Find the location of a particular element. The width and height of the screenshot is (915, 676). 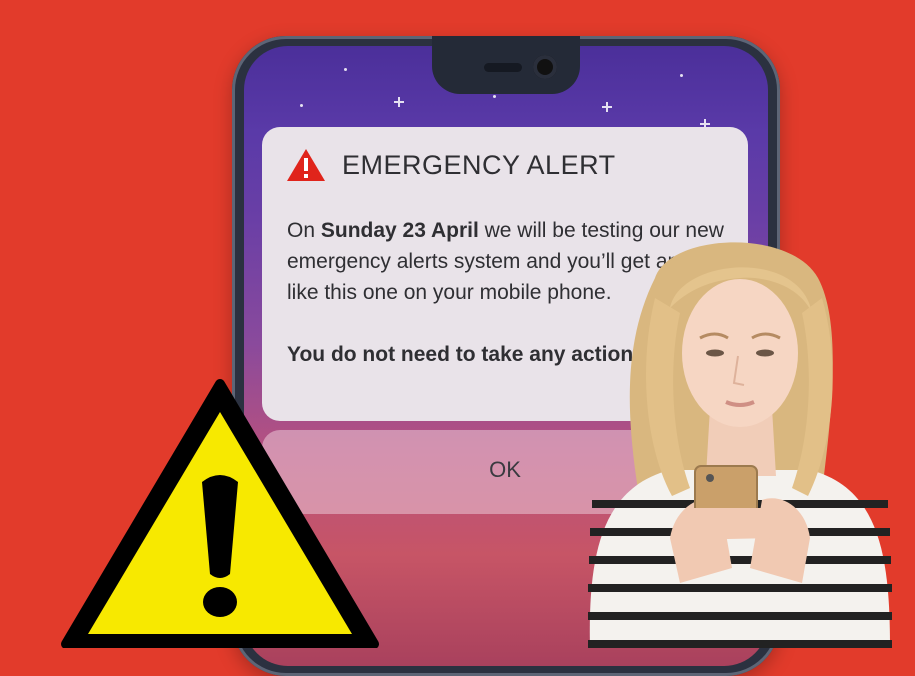

alert-body-date: Sunday 23 April is located at coordinates (399, 230).